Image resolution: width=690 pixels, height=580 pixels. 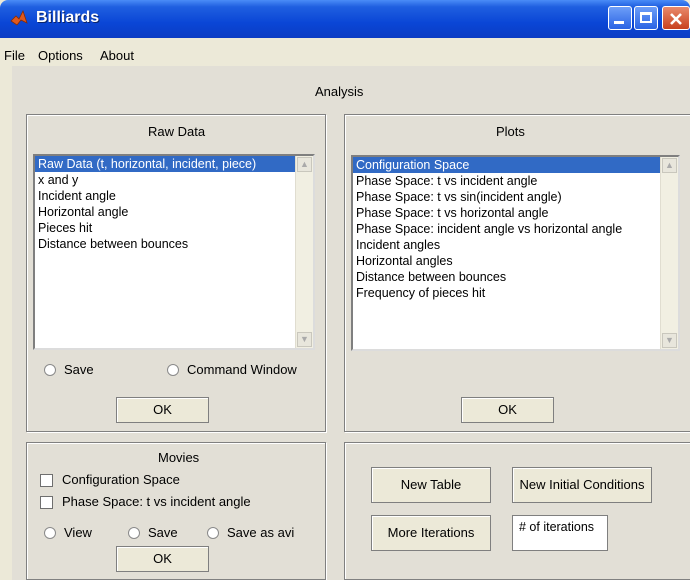 What do you see at coordinates (517, 511) in the screenshot?
I see `controls-panel` at bounding box center [517, 511].